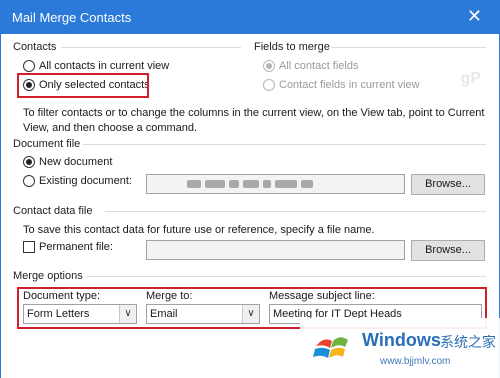  Describe the element at coordinates (474, 16) in the screenshot. I see `close-icon: ✕` at that location.